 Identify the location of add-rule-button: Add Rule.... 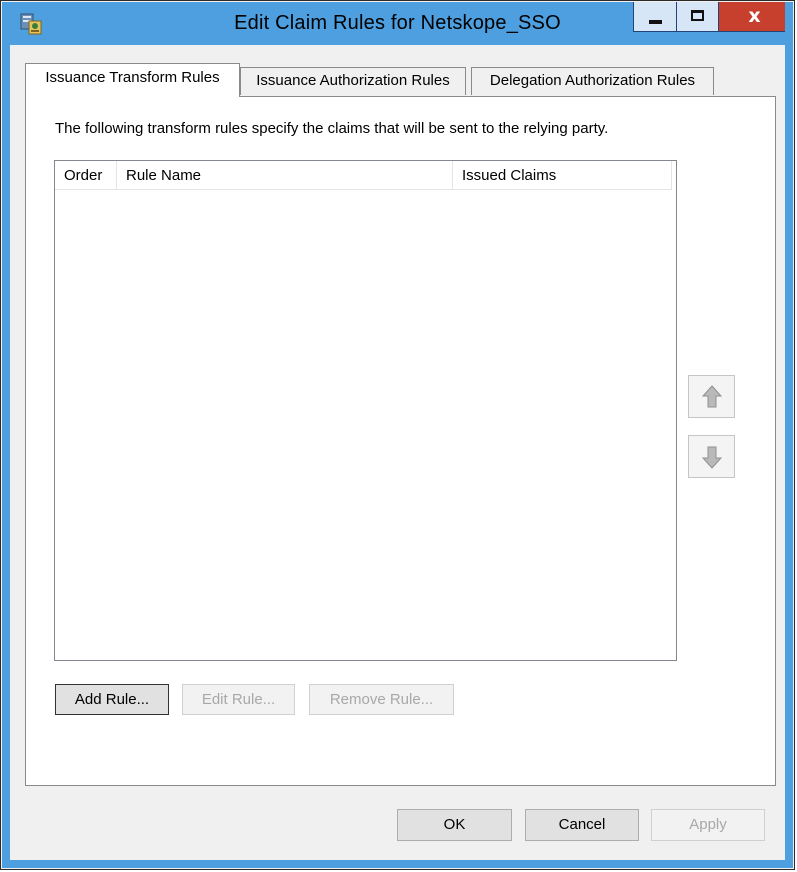
(112, 699).